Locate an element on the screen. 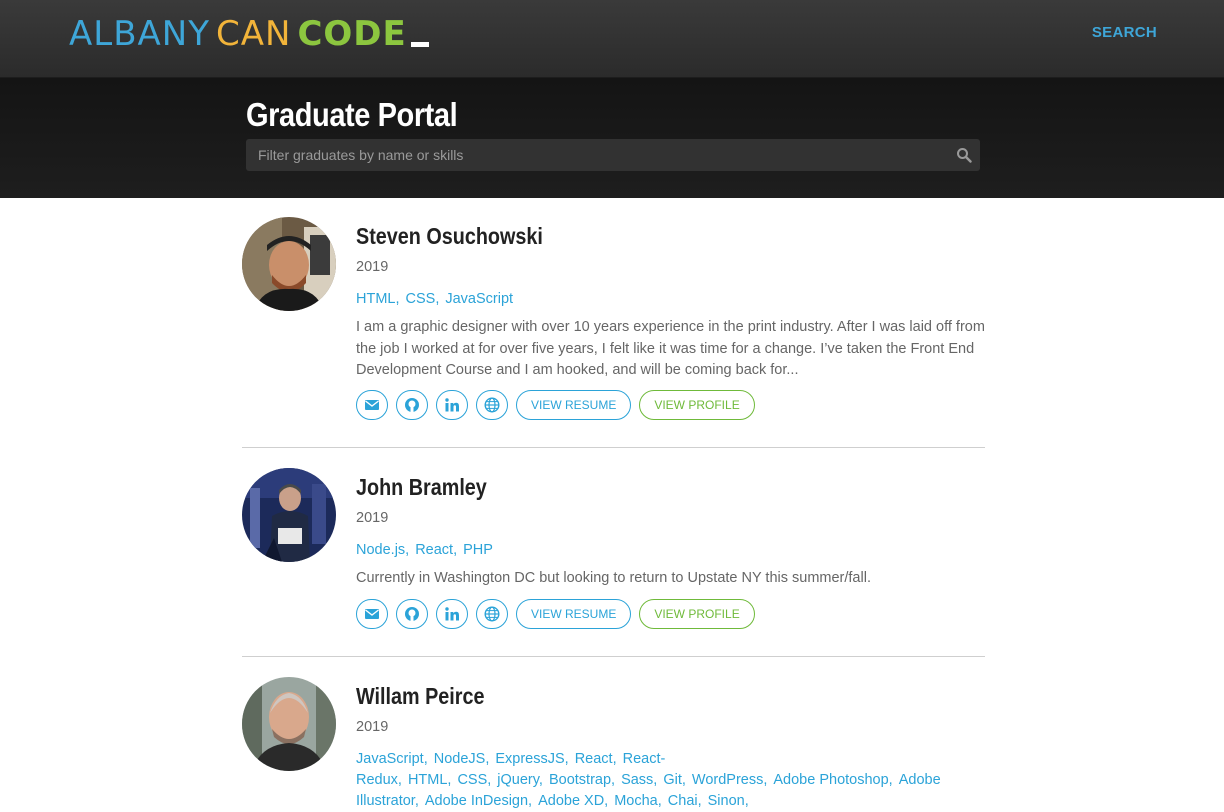 The image size is (1224, 812). nav-search-link: SEARCH is located at coordinates (1124, 32).